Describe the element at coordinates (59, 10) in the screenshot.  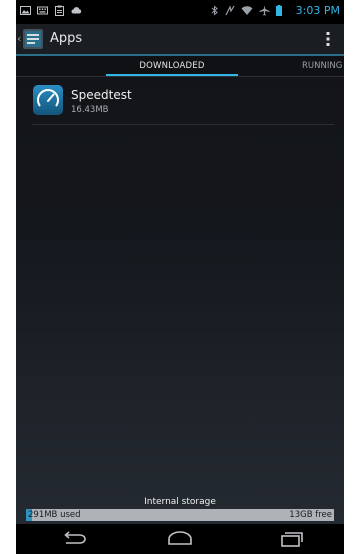
I see `clipboard-icon` at that location.